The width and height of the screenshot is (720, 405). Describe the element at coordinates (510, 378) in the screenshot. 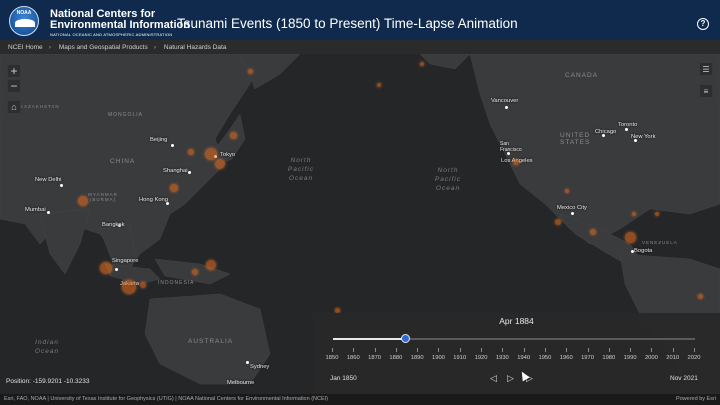

I see `play-icon: ▷` at that location.